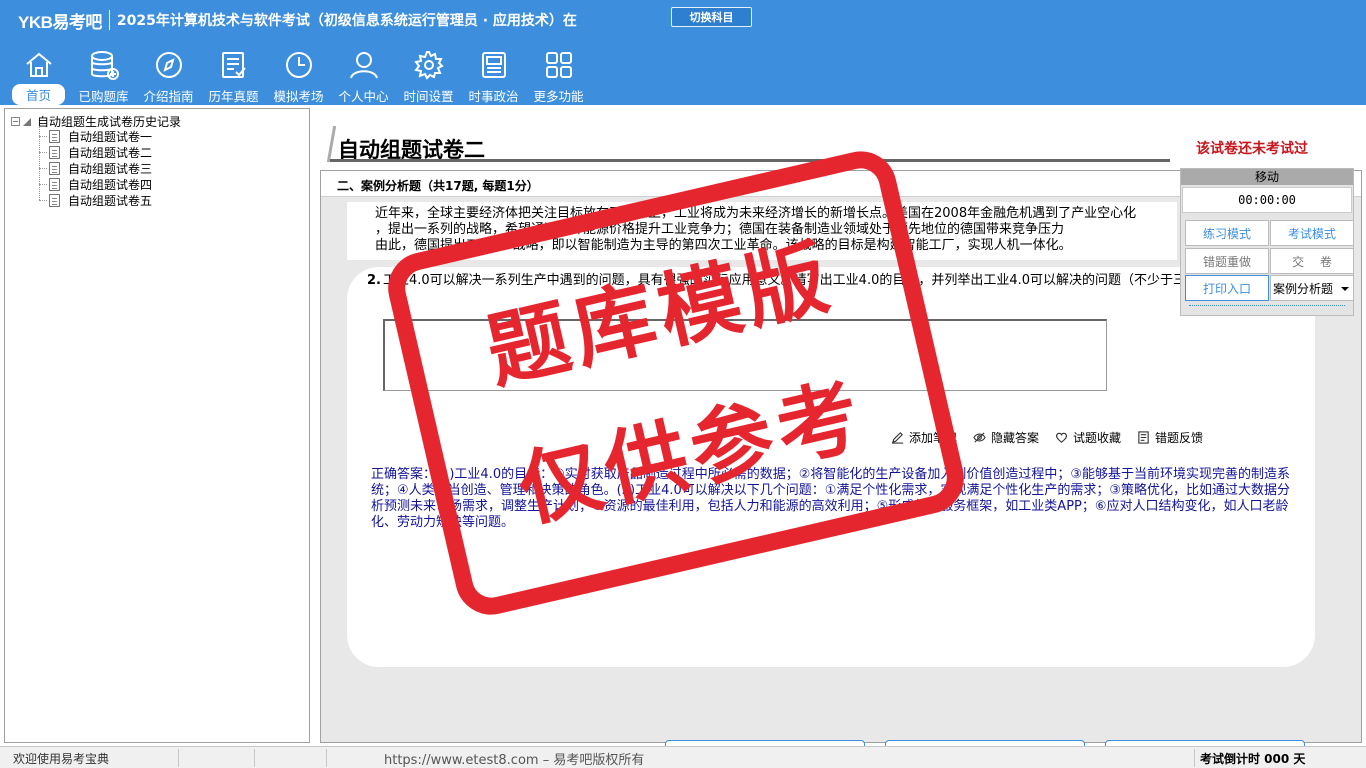  I want to click on report-icon, so click(1143, 437).